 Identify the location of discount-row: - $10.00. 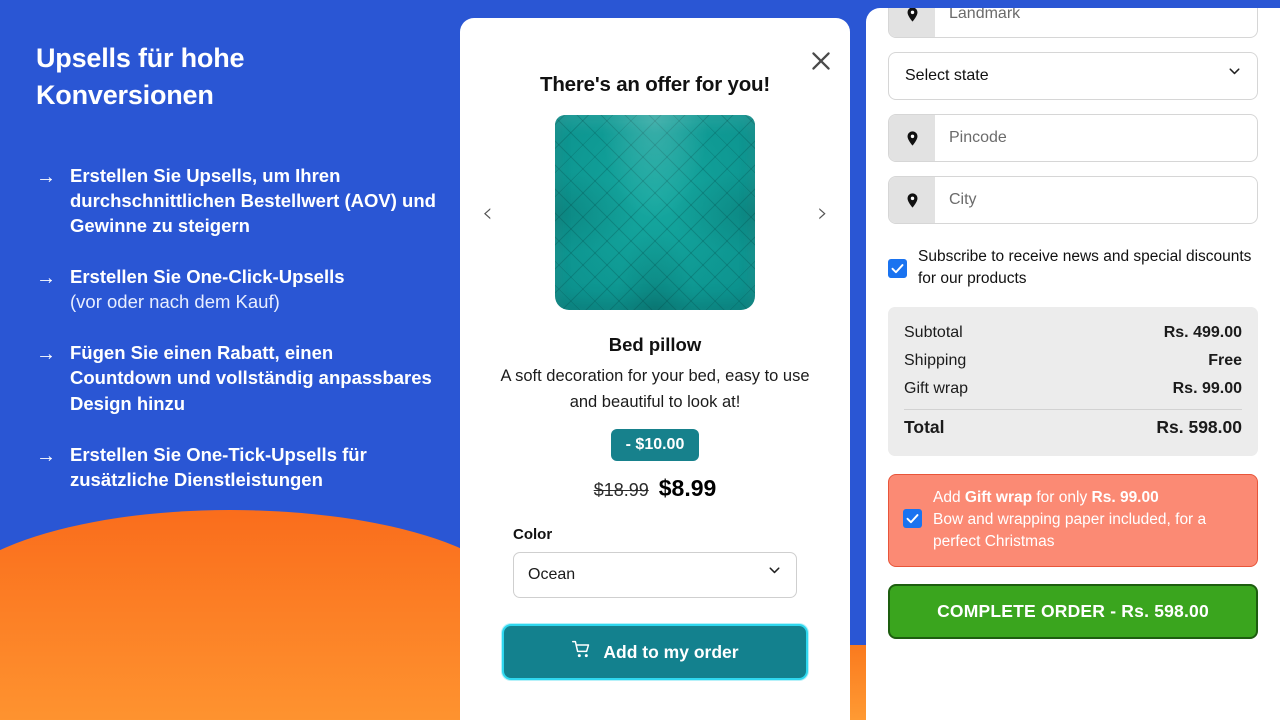
(655, 445).